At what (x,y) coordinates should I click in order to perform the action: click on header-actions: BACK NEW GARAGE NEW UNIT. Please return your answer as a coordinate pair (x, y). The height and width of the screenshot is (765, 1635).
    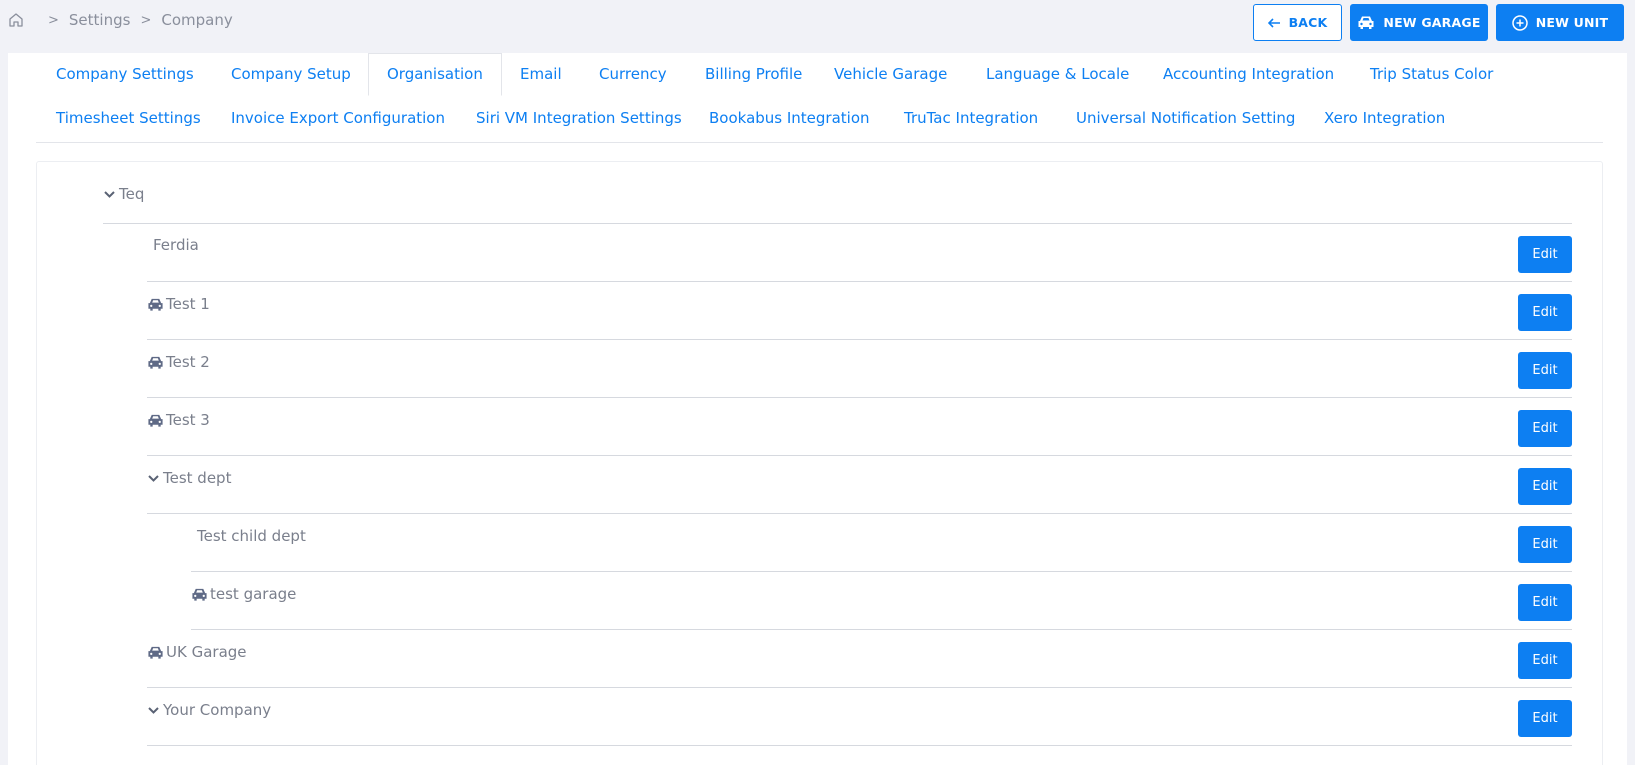
    Looking at the image, I should click on (1438, 22).